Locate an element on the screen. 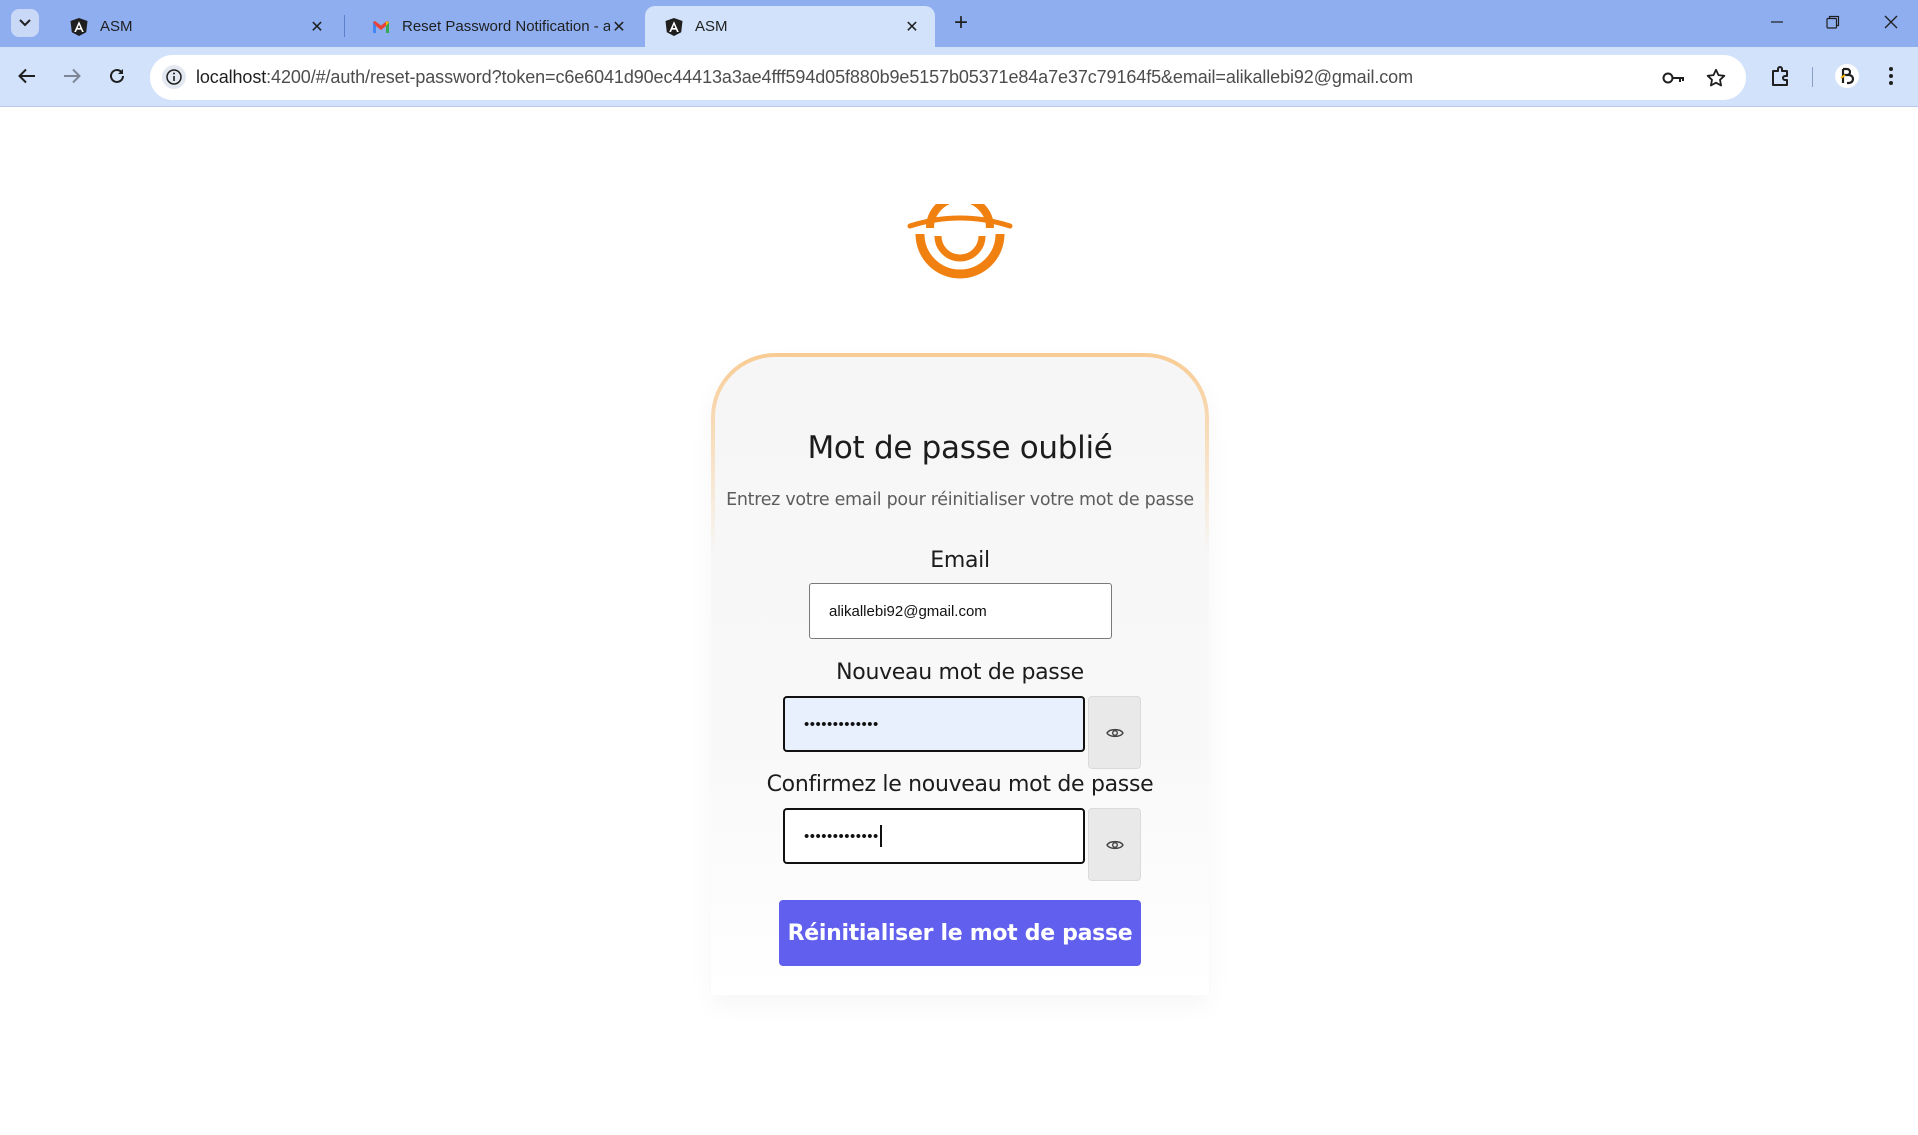 The image size is (1918, 1135). browser-menu-button is located at coordinates (1891, 76).